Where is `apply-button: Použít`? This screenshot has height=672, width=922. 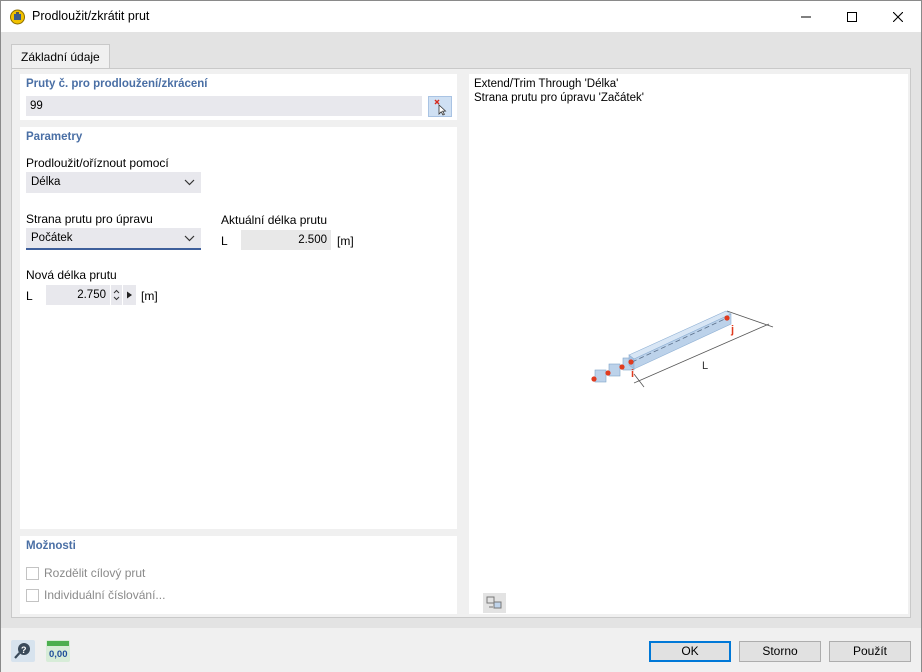
apply-button: Použít is located at coordinates (870, 651).